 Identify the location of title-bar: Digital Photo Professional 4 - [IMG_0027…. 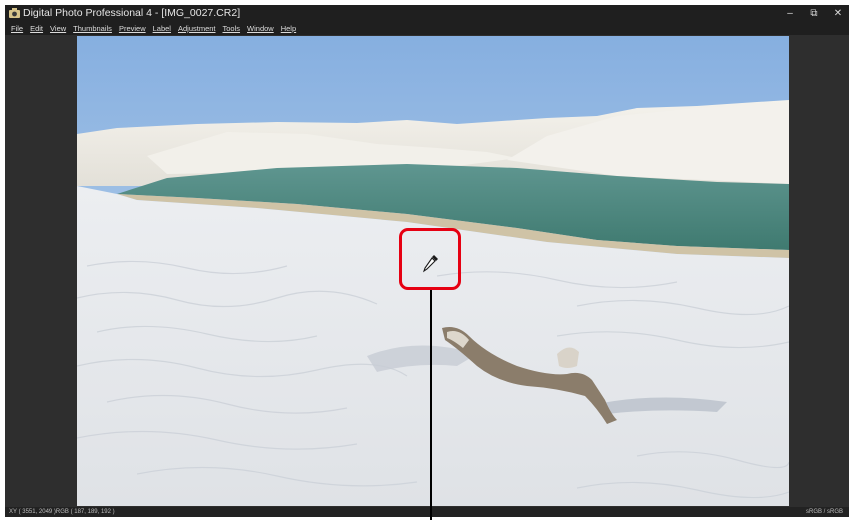
(427, 13).